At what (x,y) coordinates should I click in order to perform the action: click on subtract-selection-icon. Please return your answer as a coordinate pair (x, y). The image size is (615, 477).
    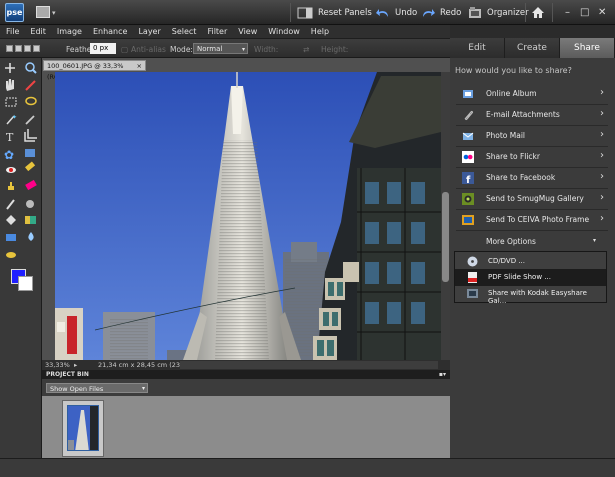
    Looking at the image, I should click on (27, 48).